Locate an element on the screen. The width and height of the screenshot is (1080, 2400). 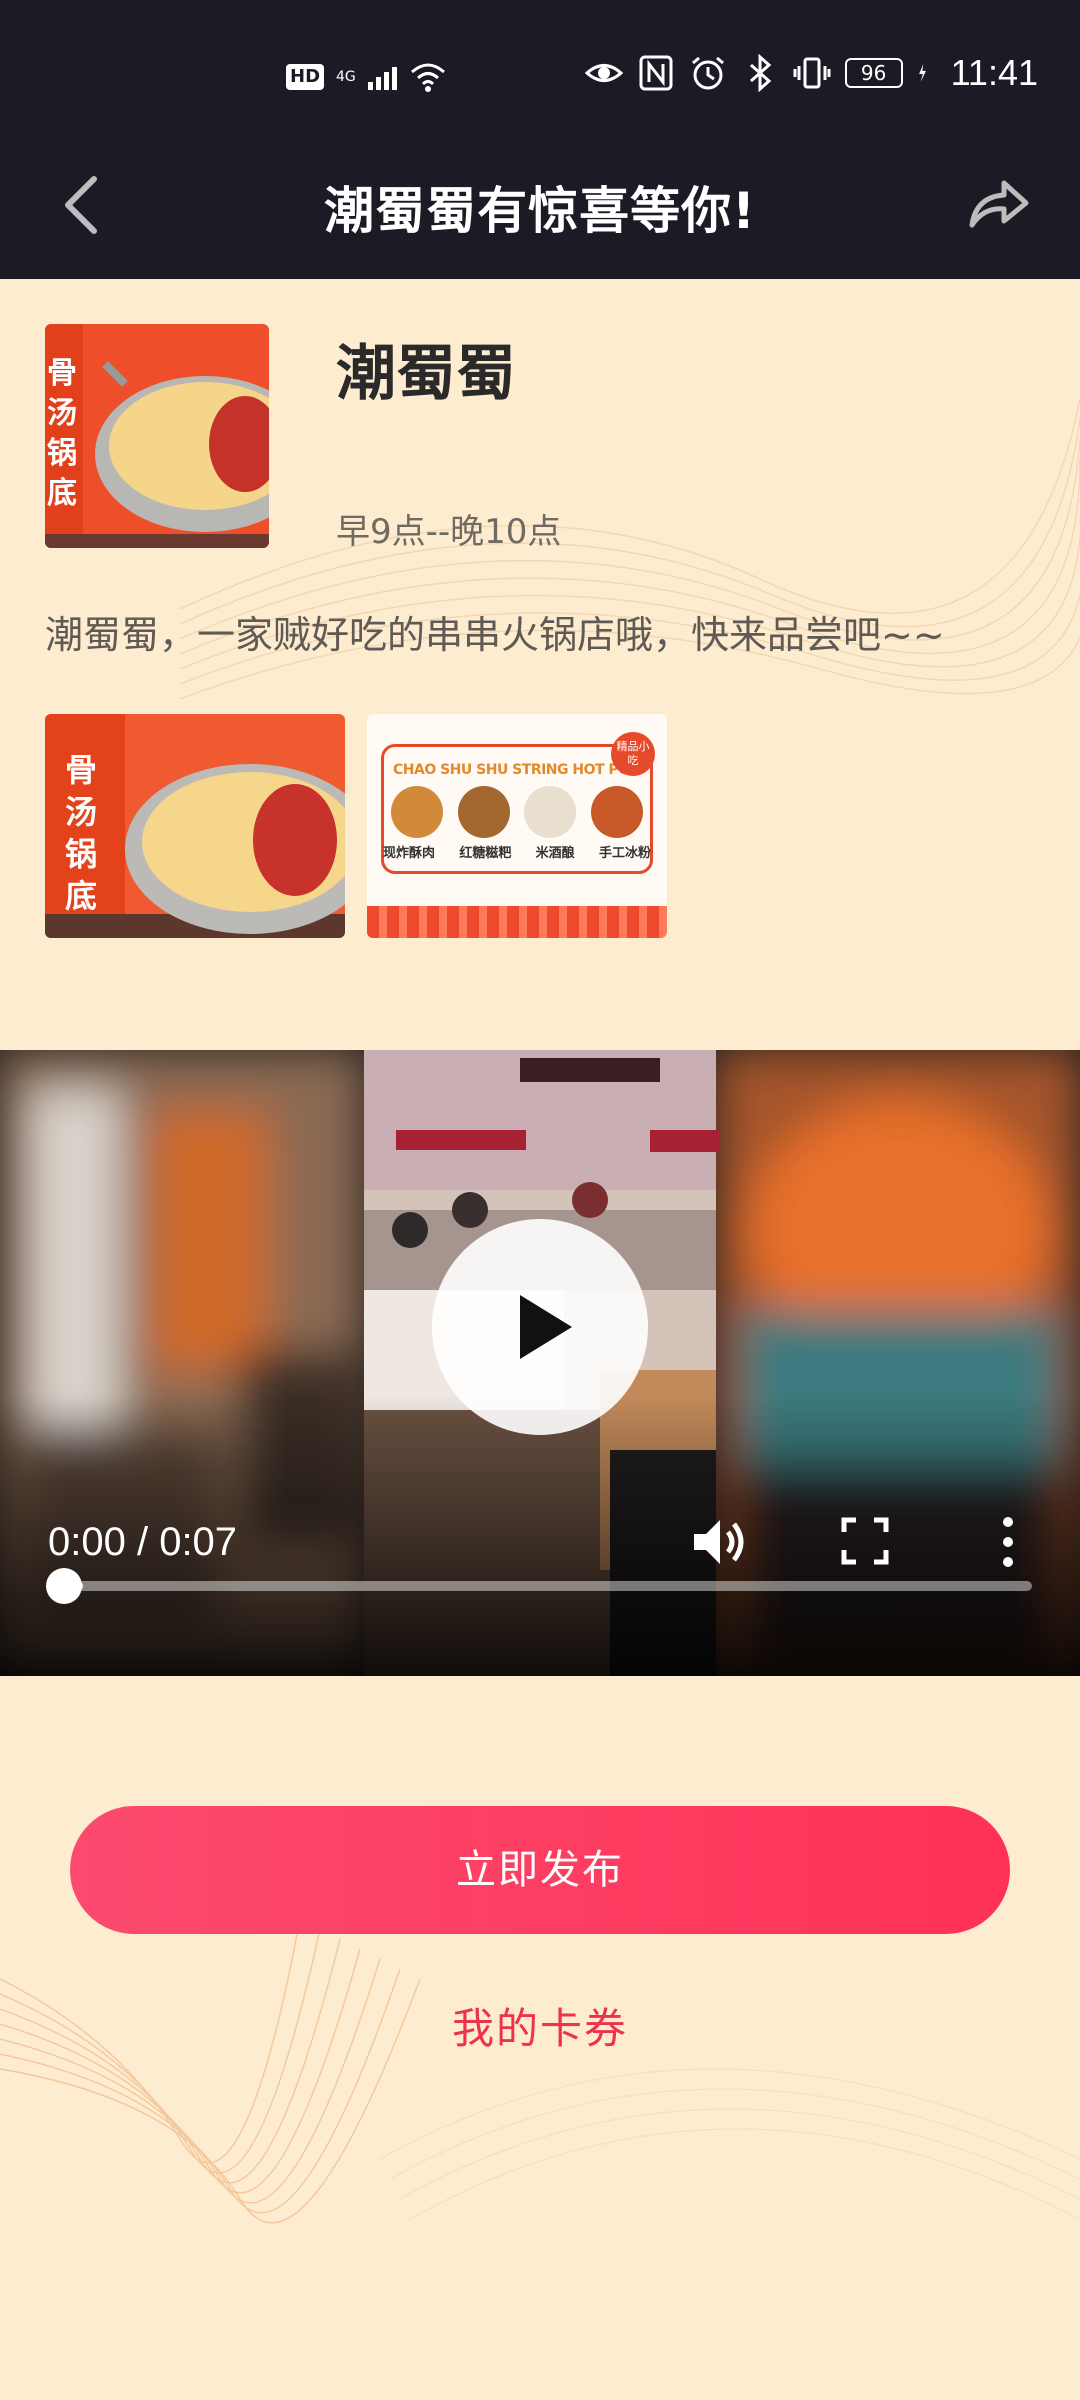
fullscreen-icon is located at coordinates (865, 1541).